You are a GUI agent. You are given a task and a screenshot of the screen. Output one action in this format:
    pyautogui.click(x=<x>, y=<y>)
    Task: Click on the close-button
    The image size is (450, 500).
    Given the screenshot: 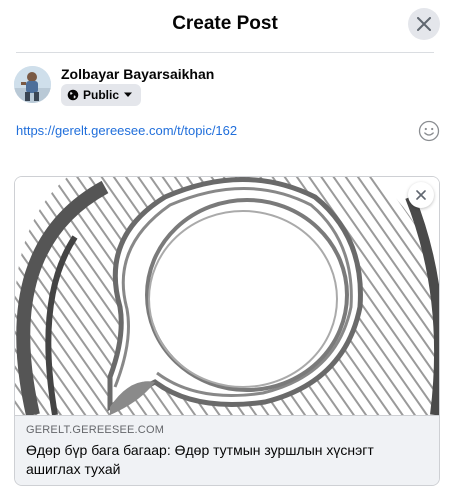 What is the action you would take?
    pyautogui.click(x=424, y=24)
    